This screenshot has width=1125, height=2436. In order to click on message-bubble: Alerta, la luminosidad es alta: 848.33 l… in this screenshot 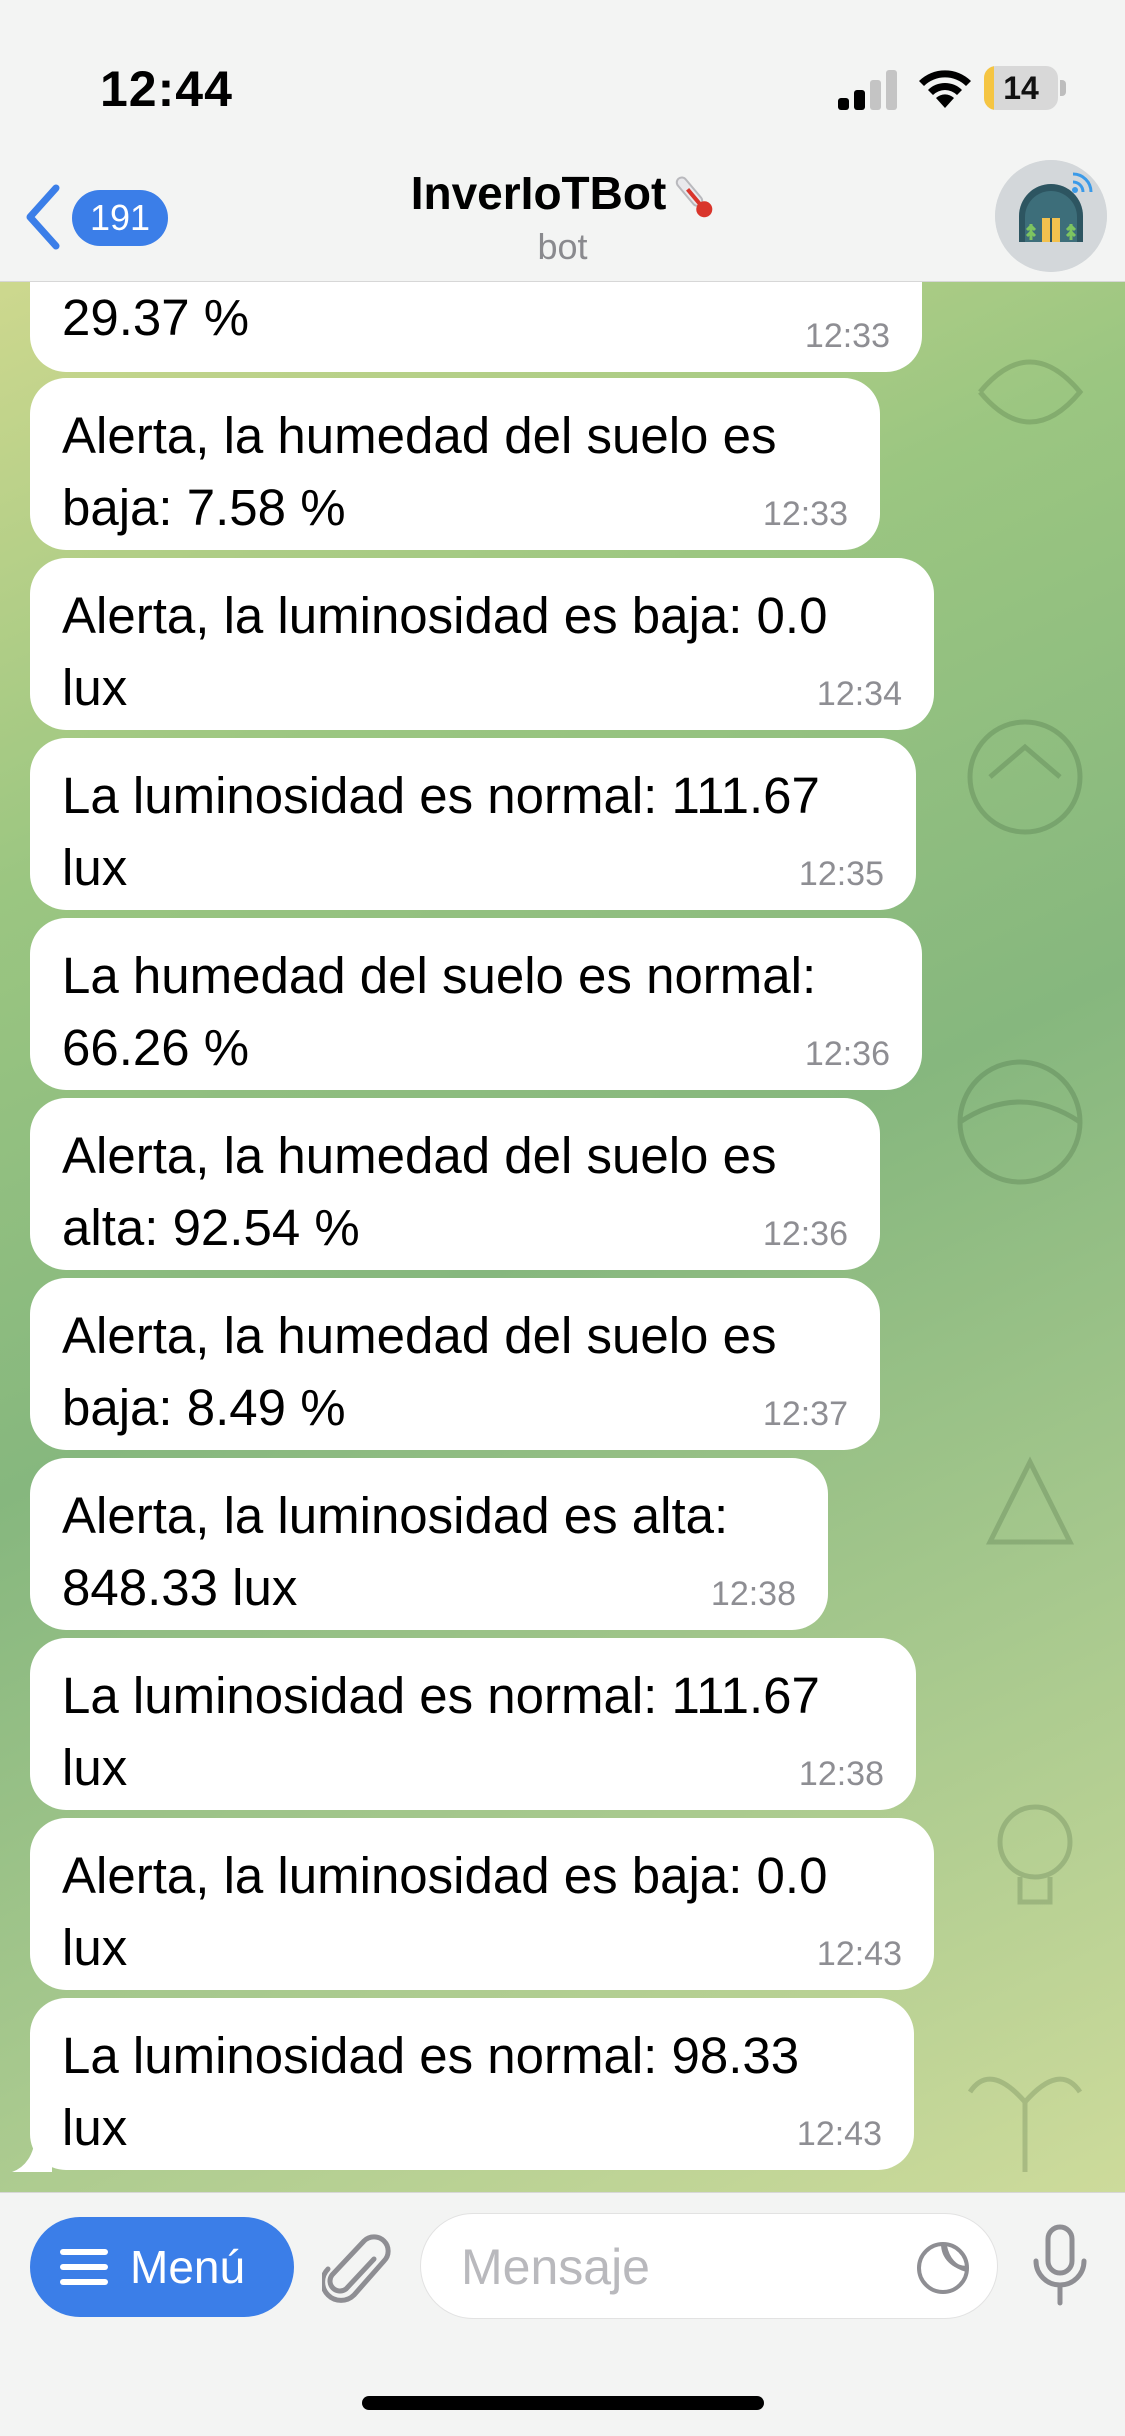, I will do `click(429, 1544)`.